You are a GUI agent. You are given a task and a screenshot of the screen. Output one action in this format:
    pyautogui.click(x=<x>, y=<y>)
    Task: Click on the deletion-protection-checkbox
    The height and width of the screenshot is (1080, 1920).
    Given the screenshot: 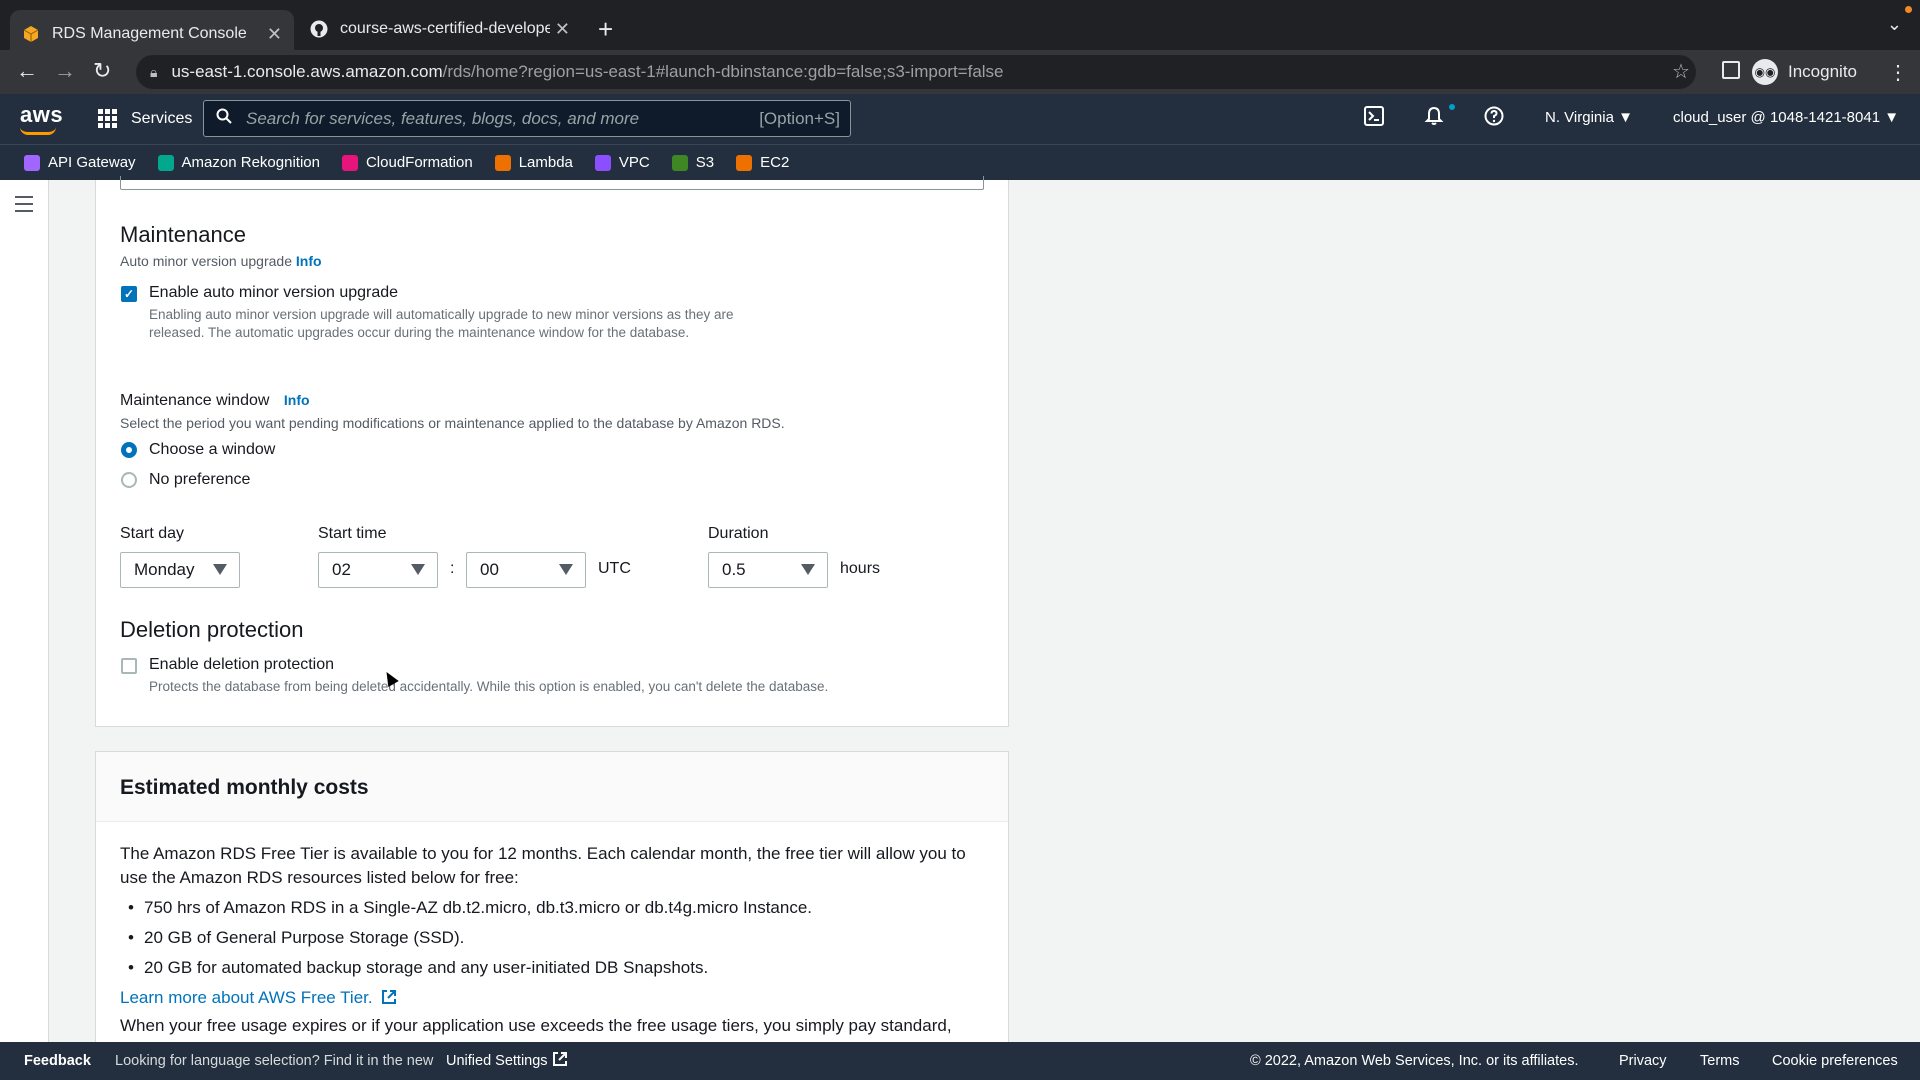 What is the action you would take?
    pyautogui.click(x=129, y=666)
    